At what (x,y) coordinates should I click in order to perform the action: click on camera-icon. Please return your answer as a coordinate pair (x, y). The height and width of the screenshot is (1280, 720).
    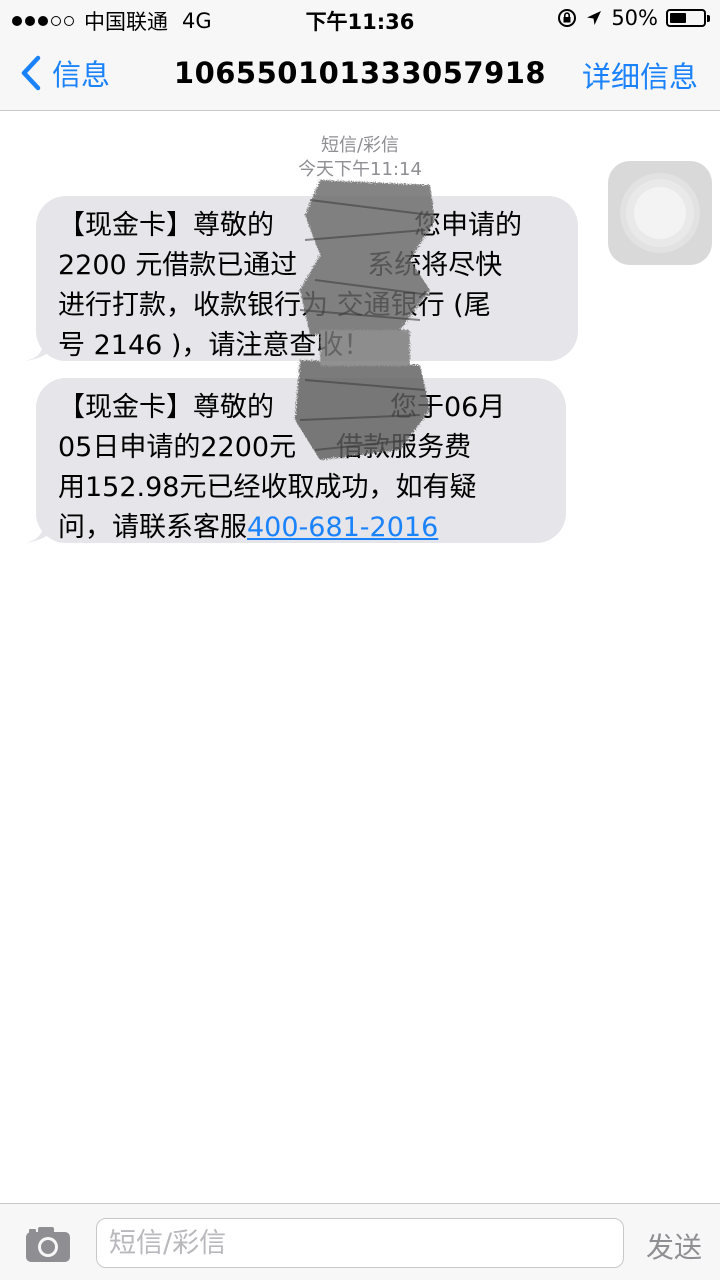
    Looking at the image, I should click on (48, 1244).